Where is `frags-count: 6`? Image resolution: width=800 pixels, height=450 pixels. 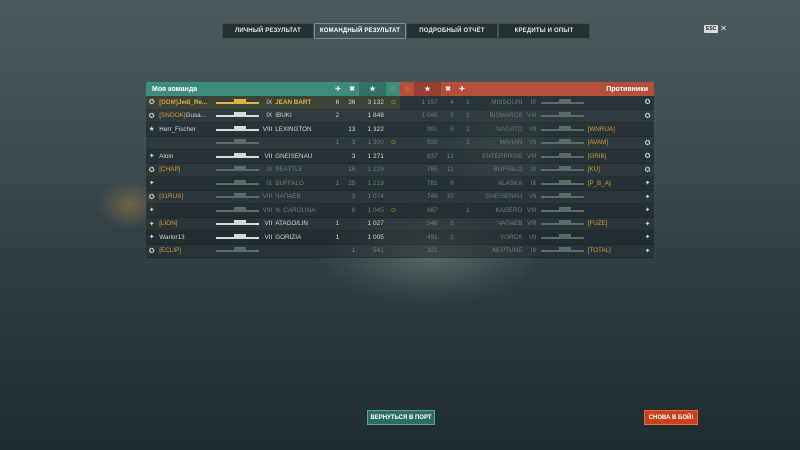
frags-count: 6 is located at coordinates (353, 210).